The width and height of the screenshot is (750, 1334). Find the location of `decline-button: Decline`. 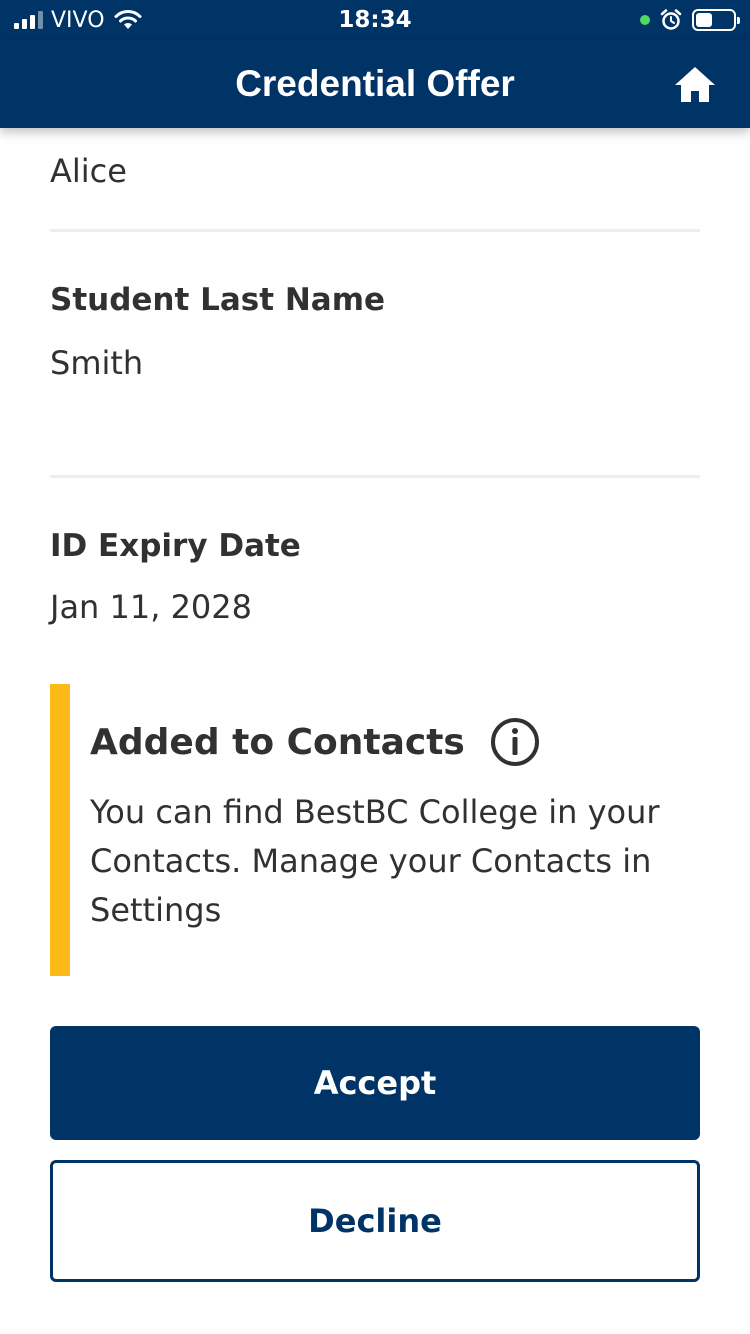

decline-button: Decline is located at coordinates (375, 1221).